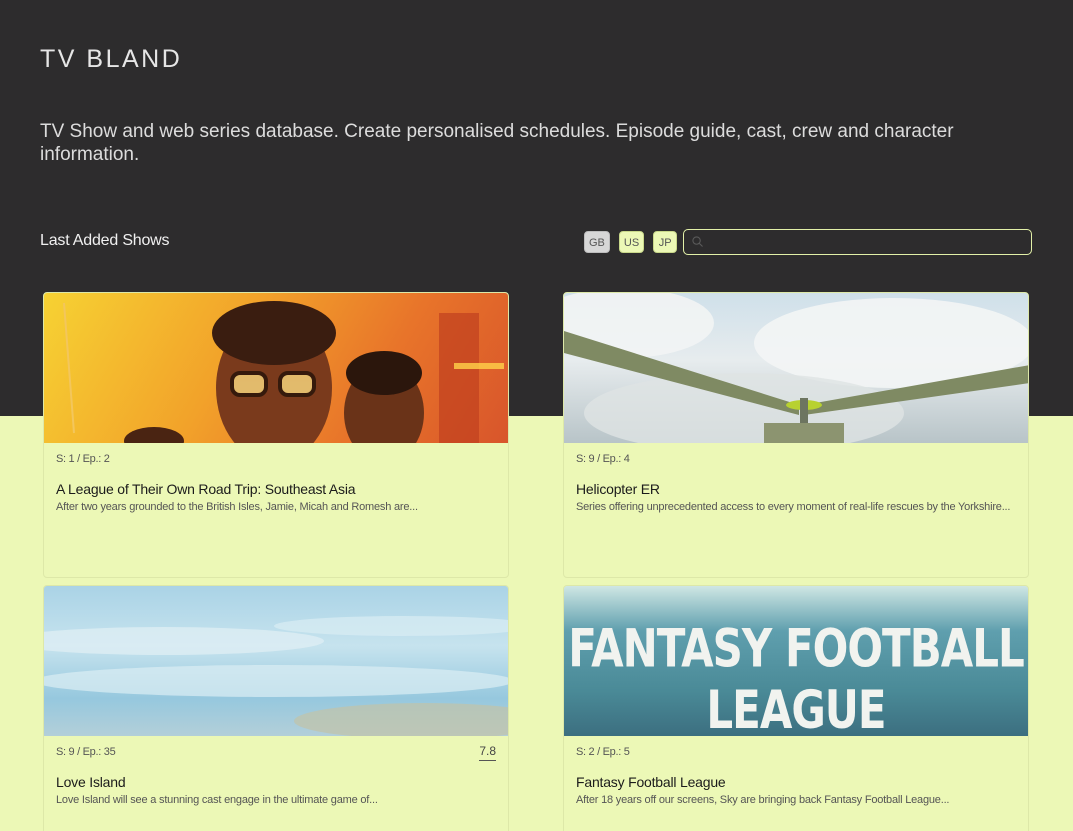  I want to click on rating-badge: 7.8, so click(487, 752).